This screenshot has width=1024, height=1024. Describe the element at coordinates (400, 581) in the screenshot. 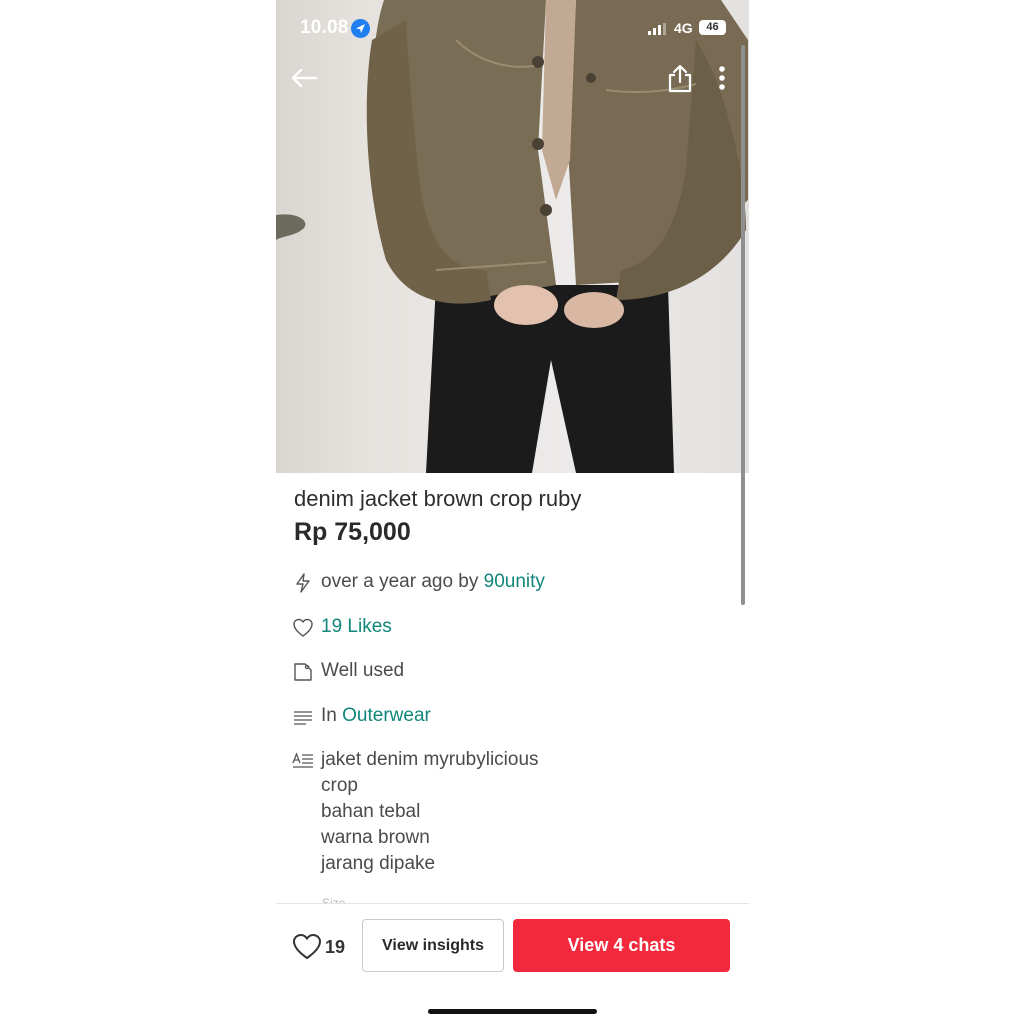

I see `posted-time-text: over a year ago by` at that location.